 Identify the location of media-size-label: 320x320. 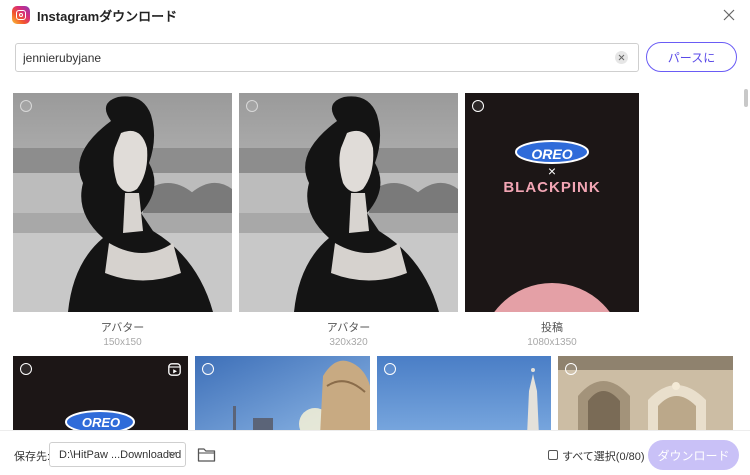
(348, 342).